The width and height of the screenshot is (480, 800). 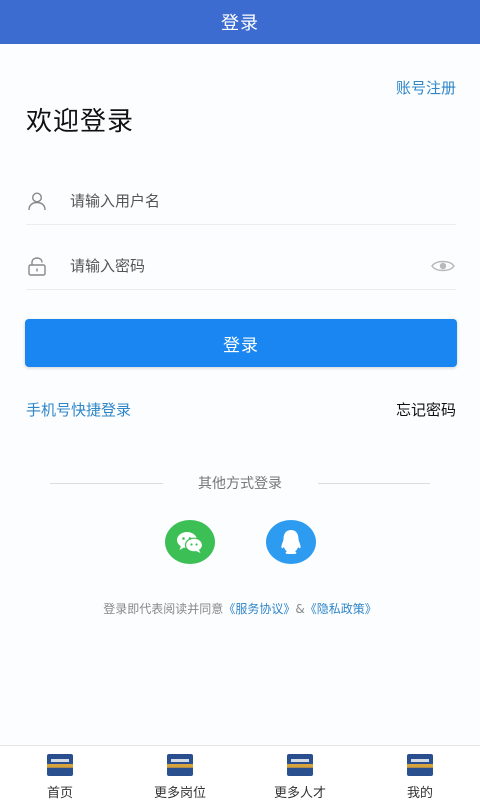 What do you see at coordinates (59, 793) in the screenshot?
I see `tab-label: 首页` at bounding box center [59, 793].